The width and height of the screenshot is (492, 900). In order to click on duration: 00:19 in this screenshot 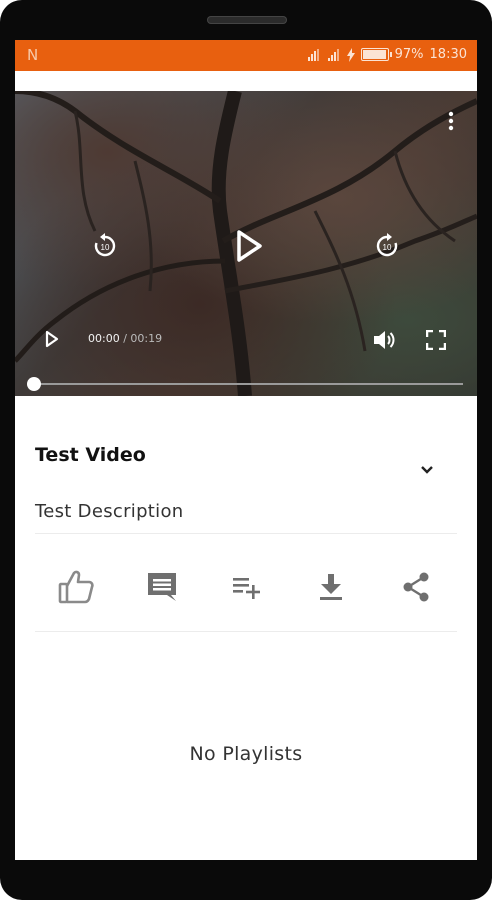, I will do `click(146, 338)`.